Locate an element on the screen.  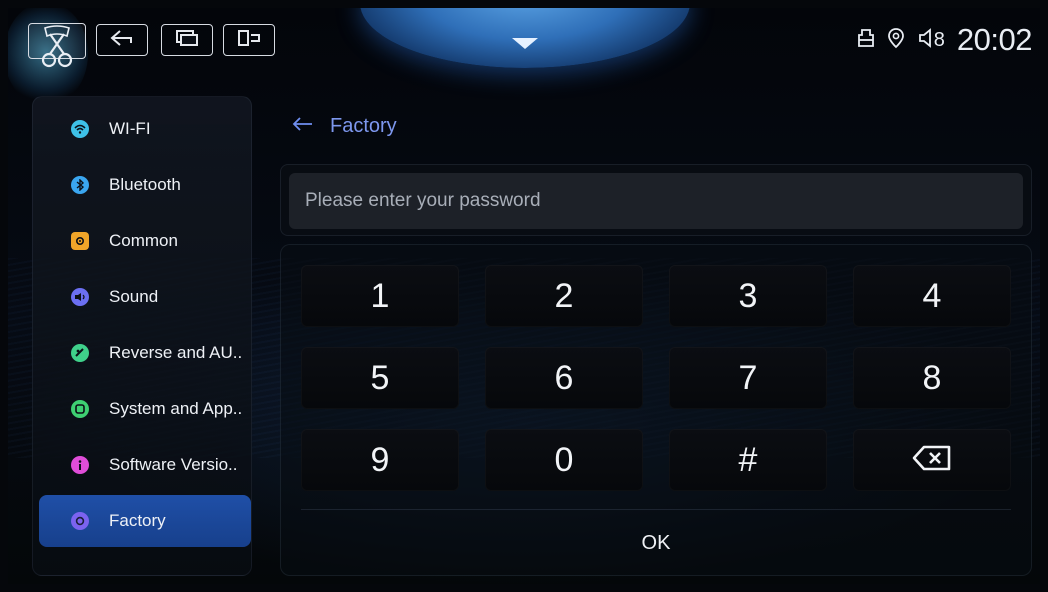
sidebar-item-sound: Sound is located at coordinates (145, 297).